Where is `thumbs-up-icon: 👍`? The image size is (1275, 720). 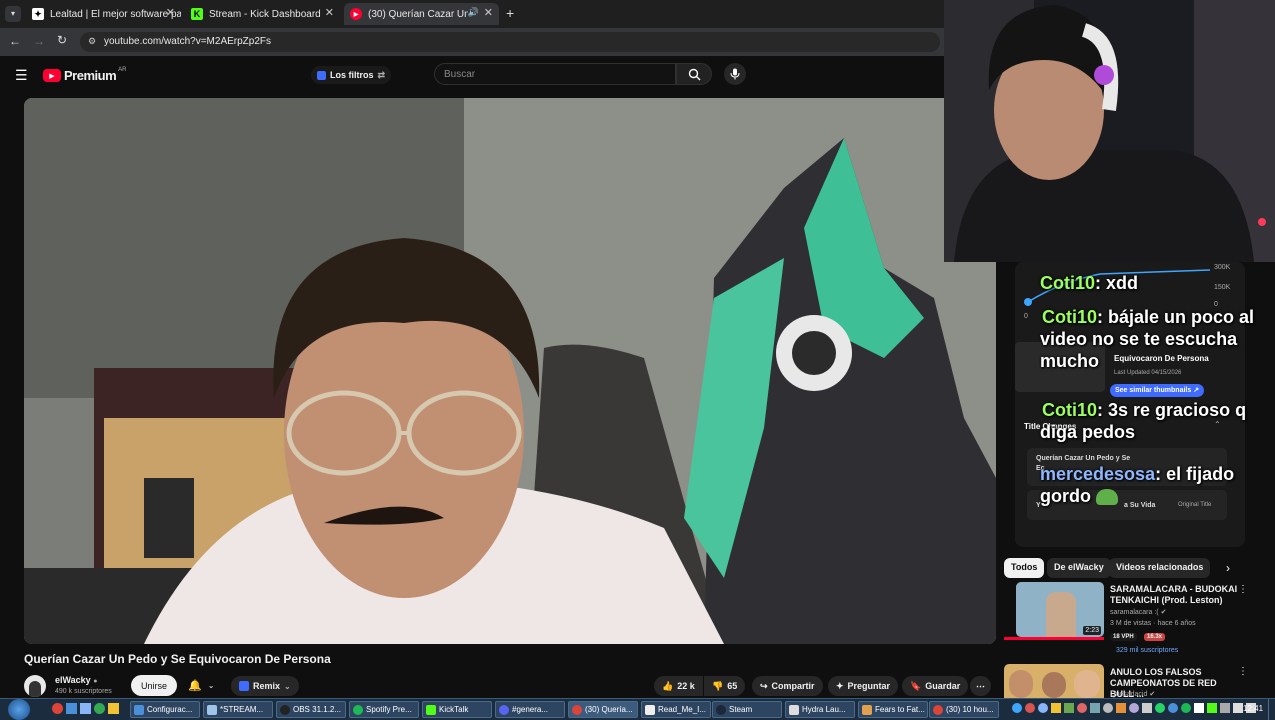
thumbs-up-icon: 👍 is located at coordinates (668, 685).